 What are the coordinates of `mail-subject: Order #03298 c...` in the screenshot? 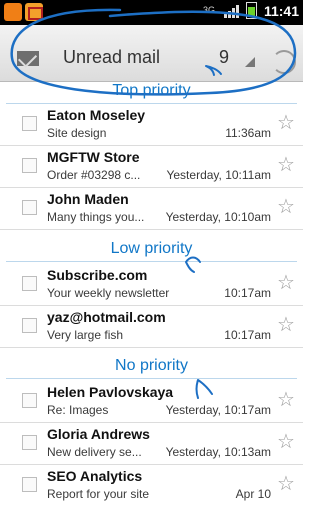 It's located at (94, 175).